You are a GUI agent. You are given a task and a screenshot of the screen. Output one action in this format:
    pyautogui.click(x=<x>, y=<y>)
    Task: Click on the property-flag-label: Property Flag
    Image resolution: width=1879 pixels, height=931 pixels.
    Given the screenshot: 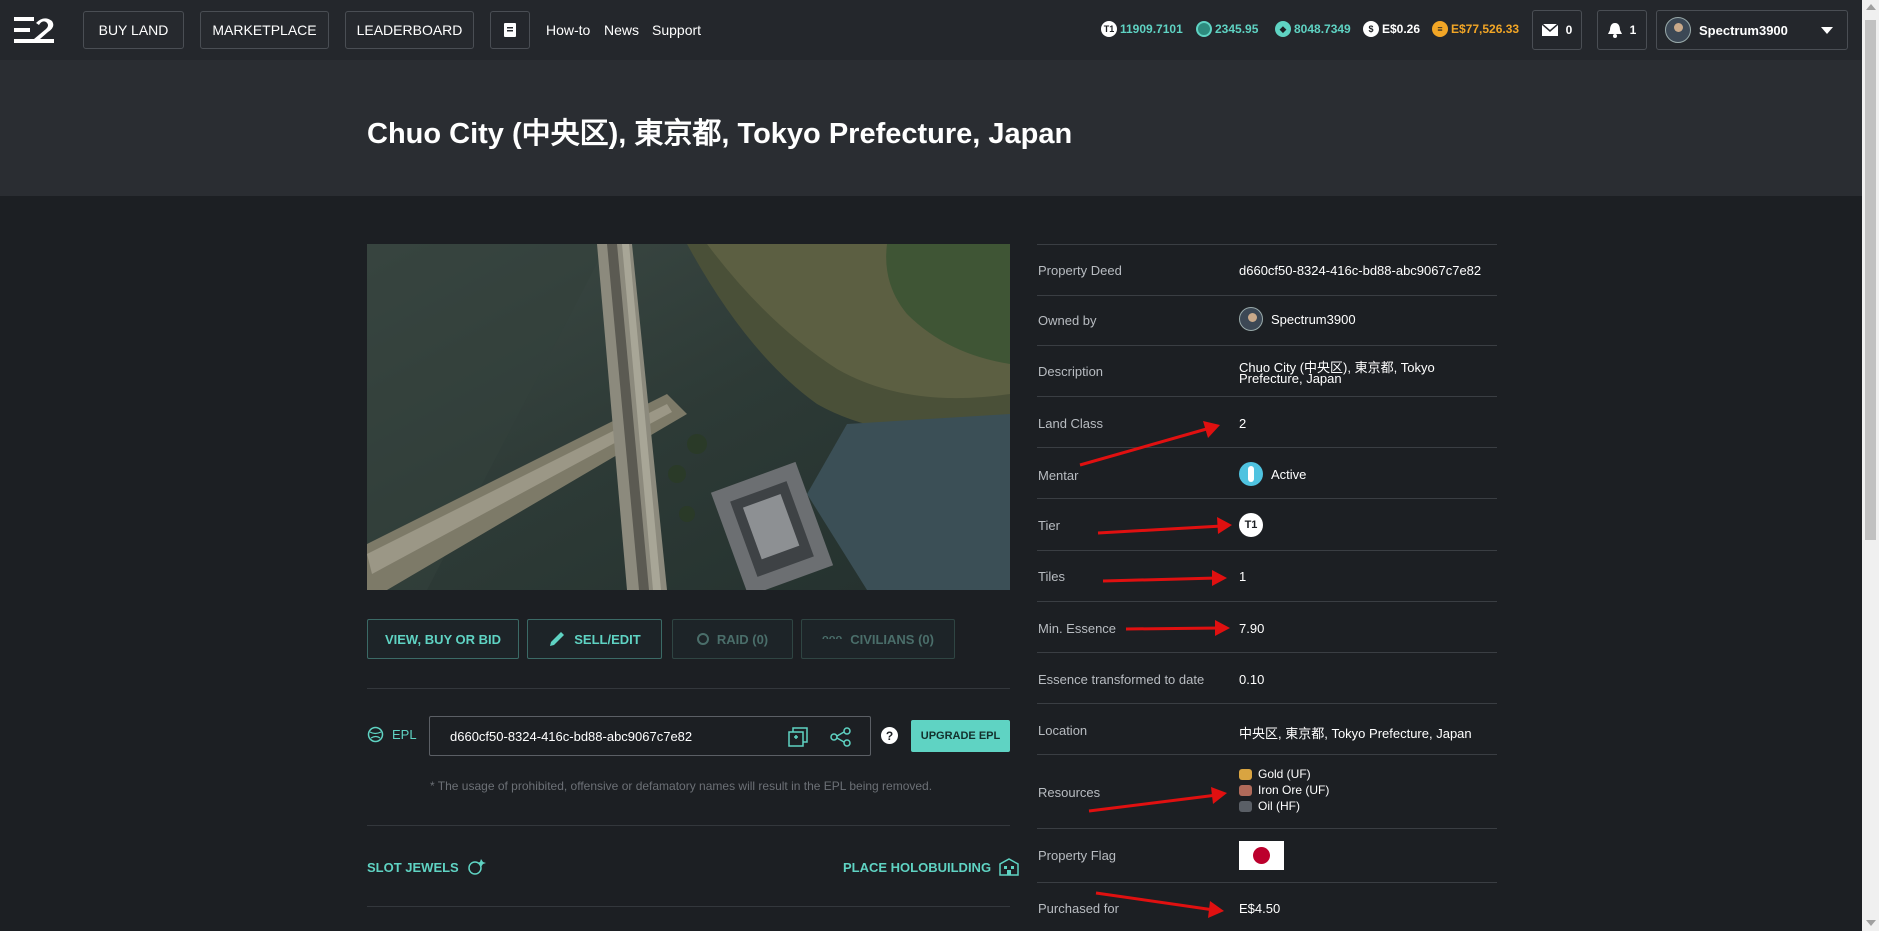 What is the action you would take?
    pyautogui.click(x=1077, y=855)
    